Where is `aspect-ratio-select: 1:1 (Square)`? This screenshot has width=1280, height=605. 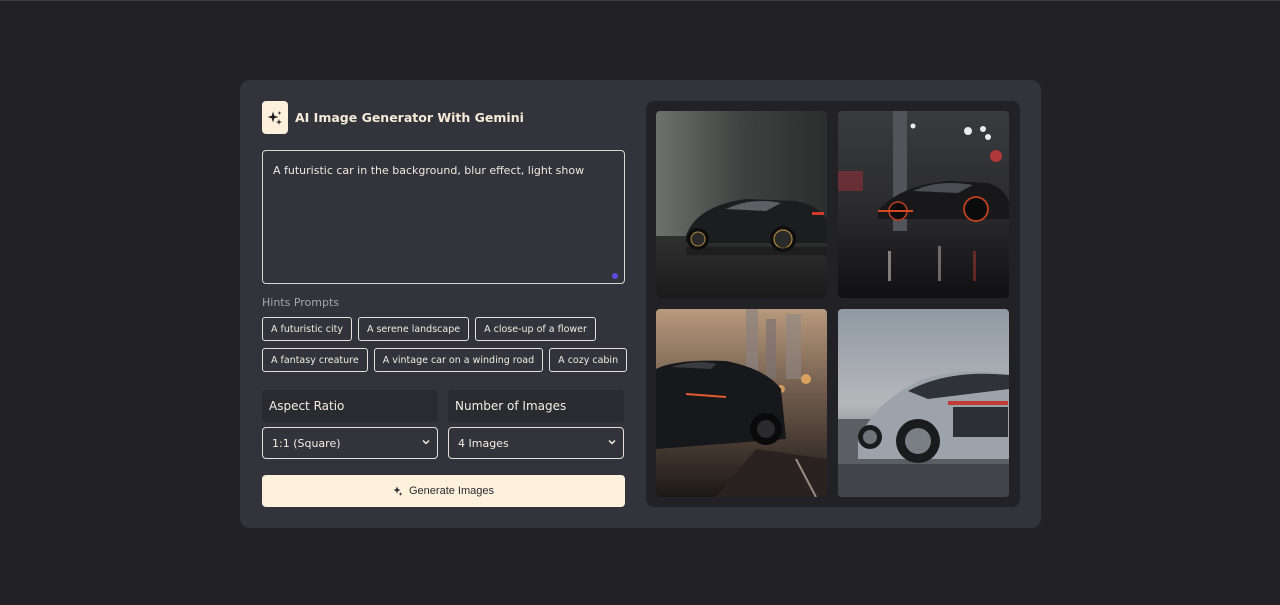
aspect-ratio-select: 1:1 (Square) is located at coordinates (350, 443).